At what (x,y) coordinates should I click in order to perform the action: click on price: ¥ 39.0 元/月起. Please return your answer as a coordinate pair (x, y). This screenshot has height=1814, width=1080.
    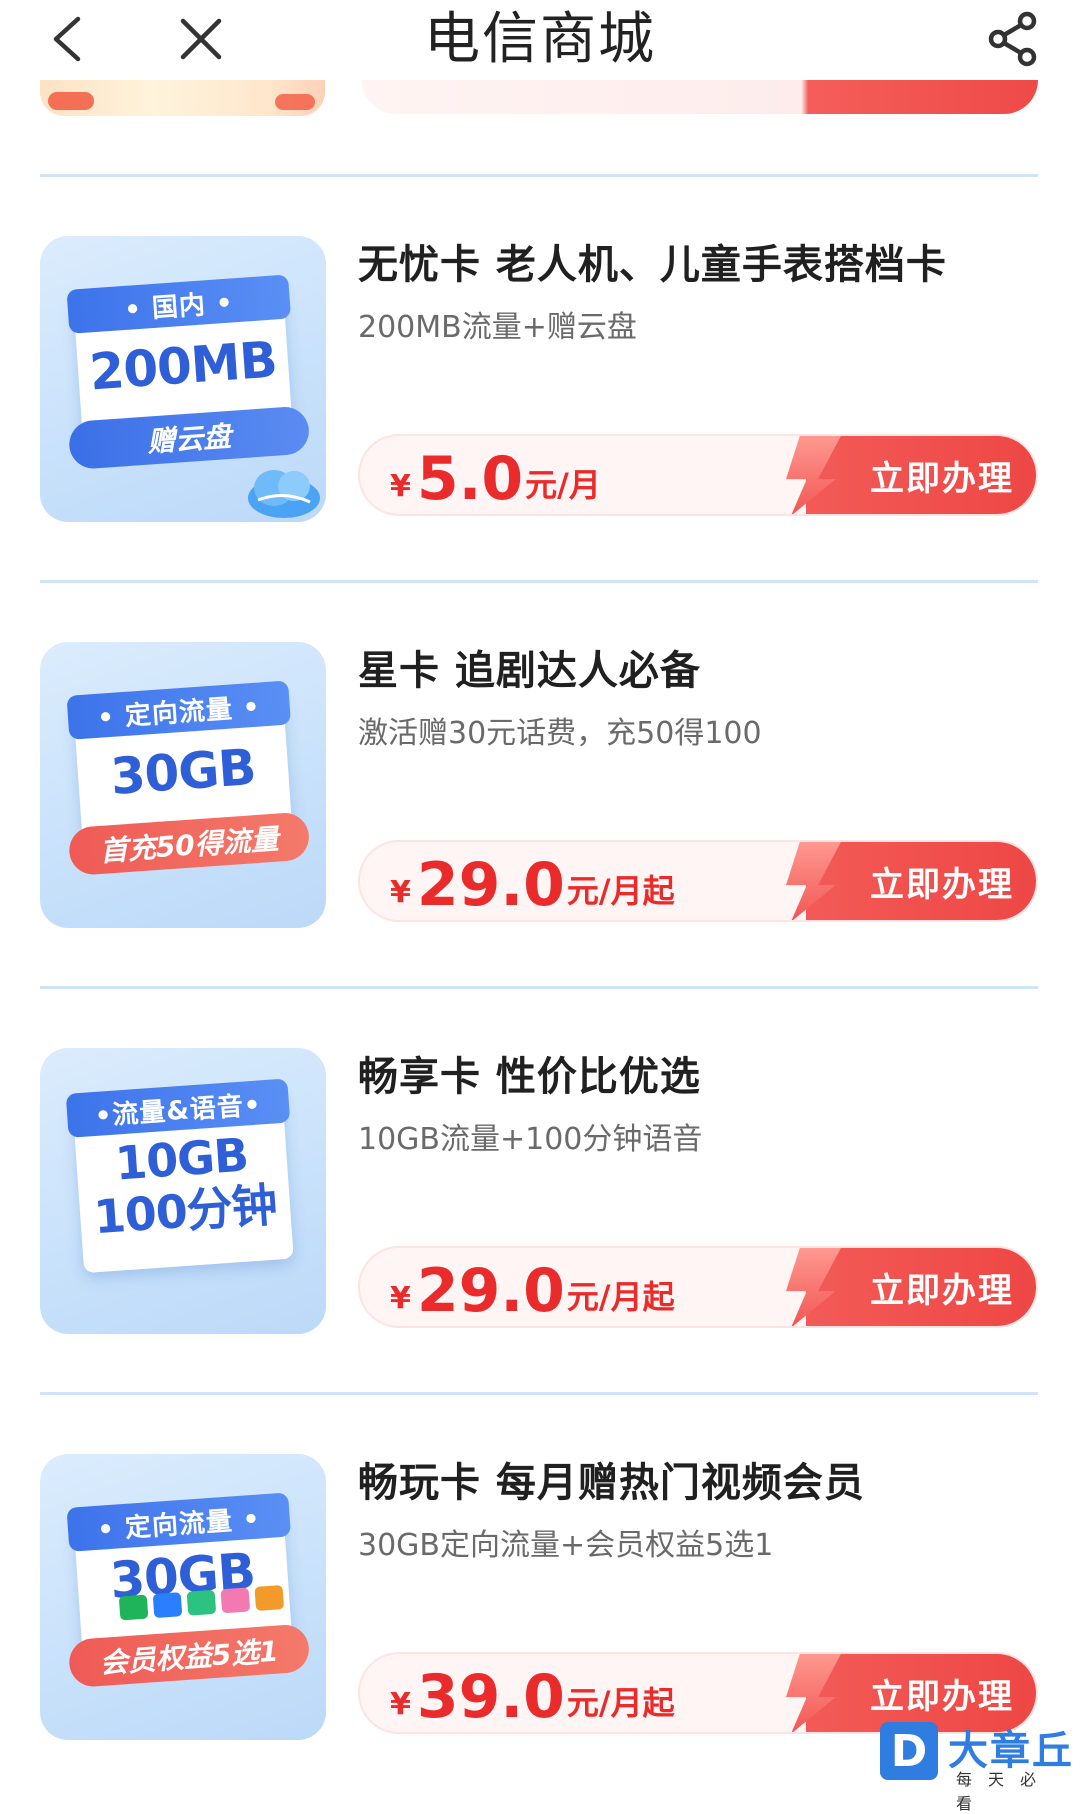
    Looking at the image, I should click on (532, 1693).